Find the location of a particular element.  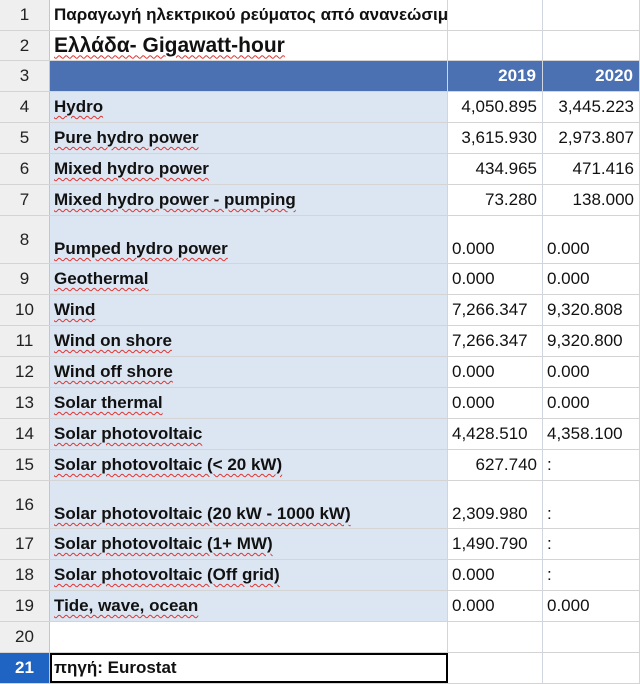

label-text: Hydro is located at coordinates (79, 106).